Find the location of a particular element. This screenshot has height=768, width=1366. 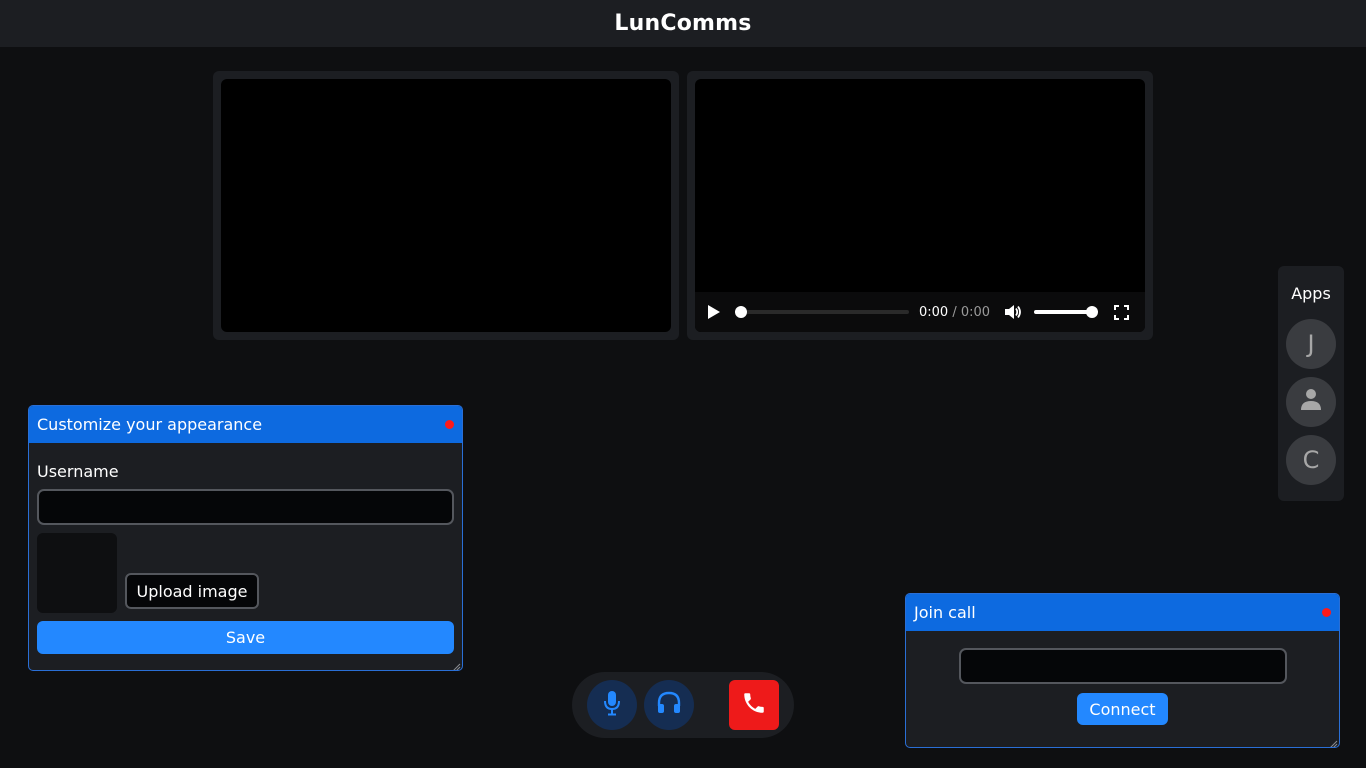

remote-video: 0:00 / 0:00 is located at coordinates (920, 205).